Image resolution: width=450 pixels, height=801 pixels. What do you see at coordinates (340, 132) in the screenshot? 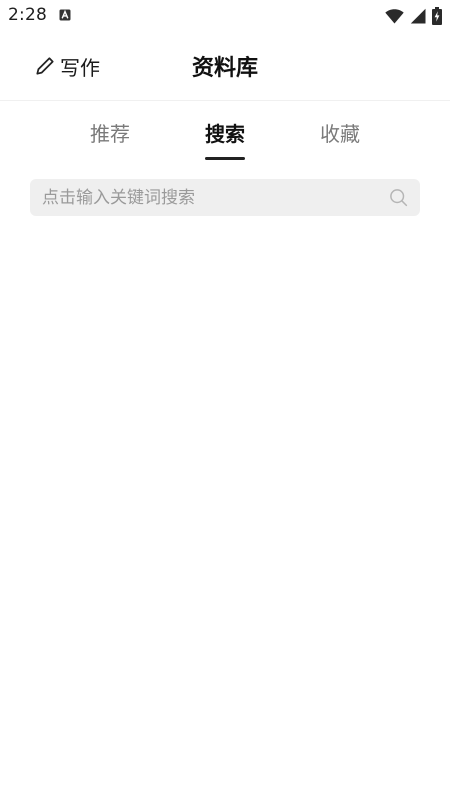
I see `tab-favorites: 收藏` at bounding box center [340, 132].